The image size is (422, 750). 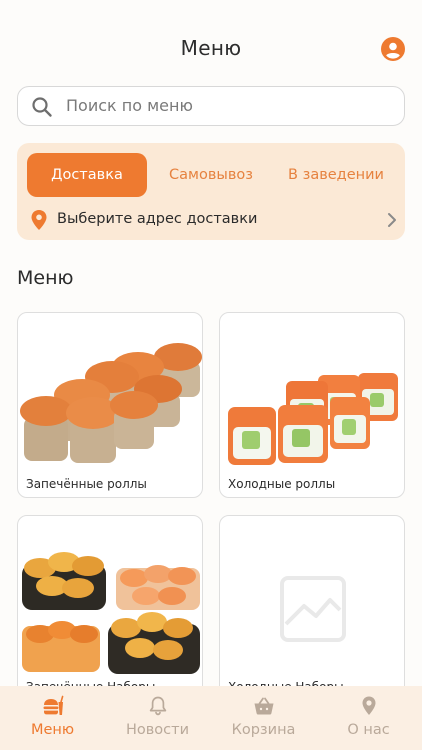 What do you see at coordinates (392, 220) in the screenshot?
I see `chevron-right-icon` at bounding box center [392, 220].